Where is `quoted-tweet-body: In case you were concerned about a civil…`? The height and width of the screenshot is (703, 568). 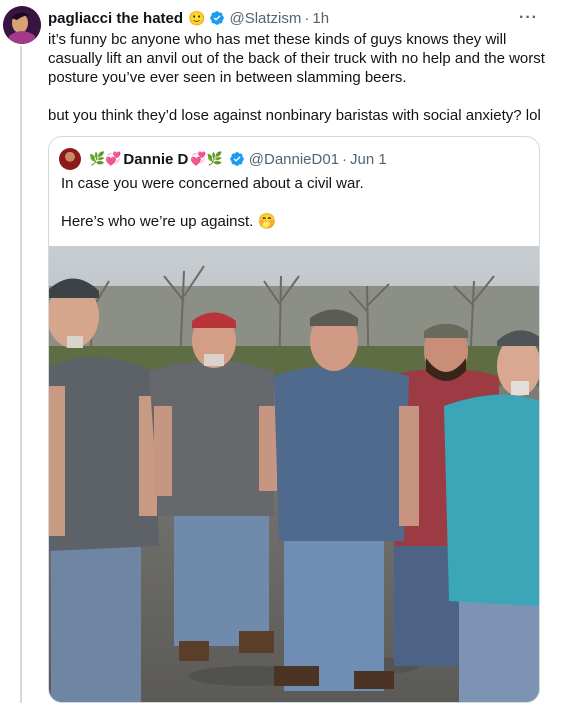
quoted-tweet-body: In case you were concerned about a civil… is located at coordinates (296, 202).